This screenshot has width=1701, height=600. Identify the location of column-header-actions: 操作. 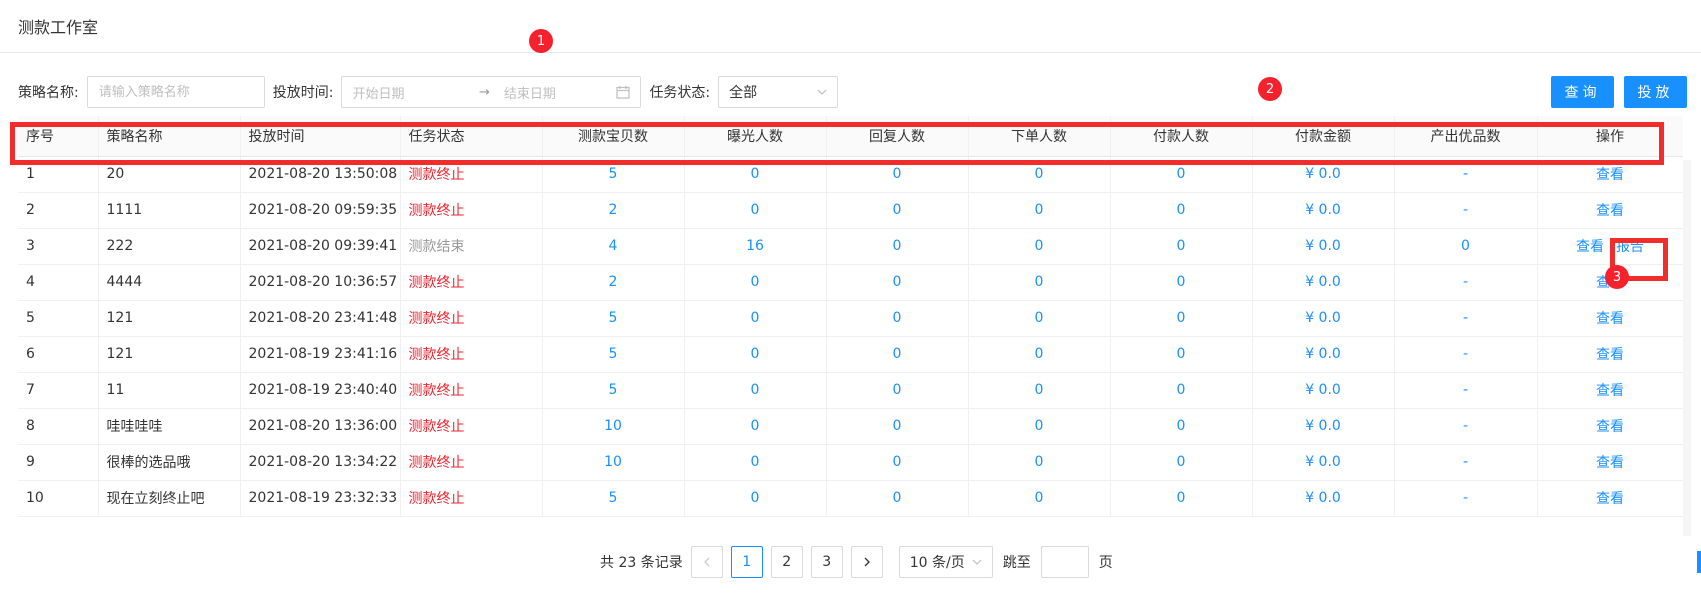
(1610, 136).